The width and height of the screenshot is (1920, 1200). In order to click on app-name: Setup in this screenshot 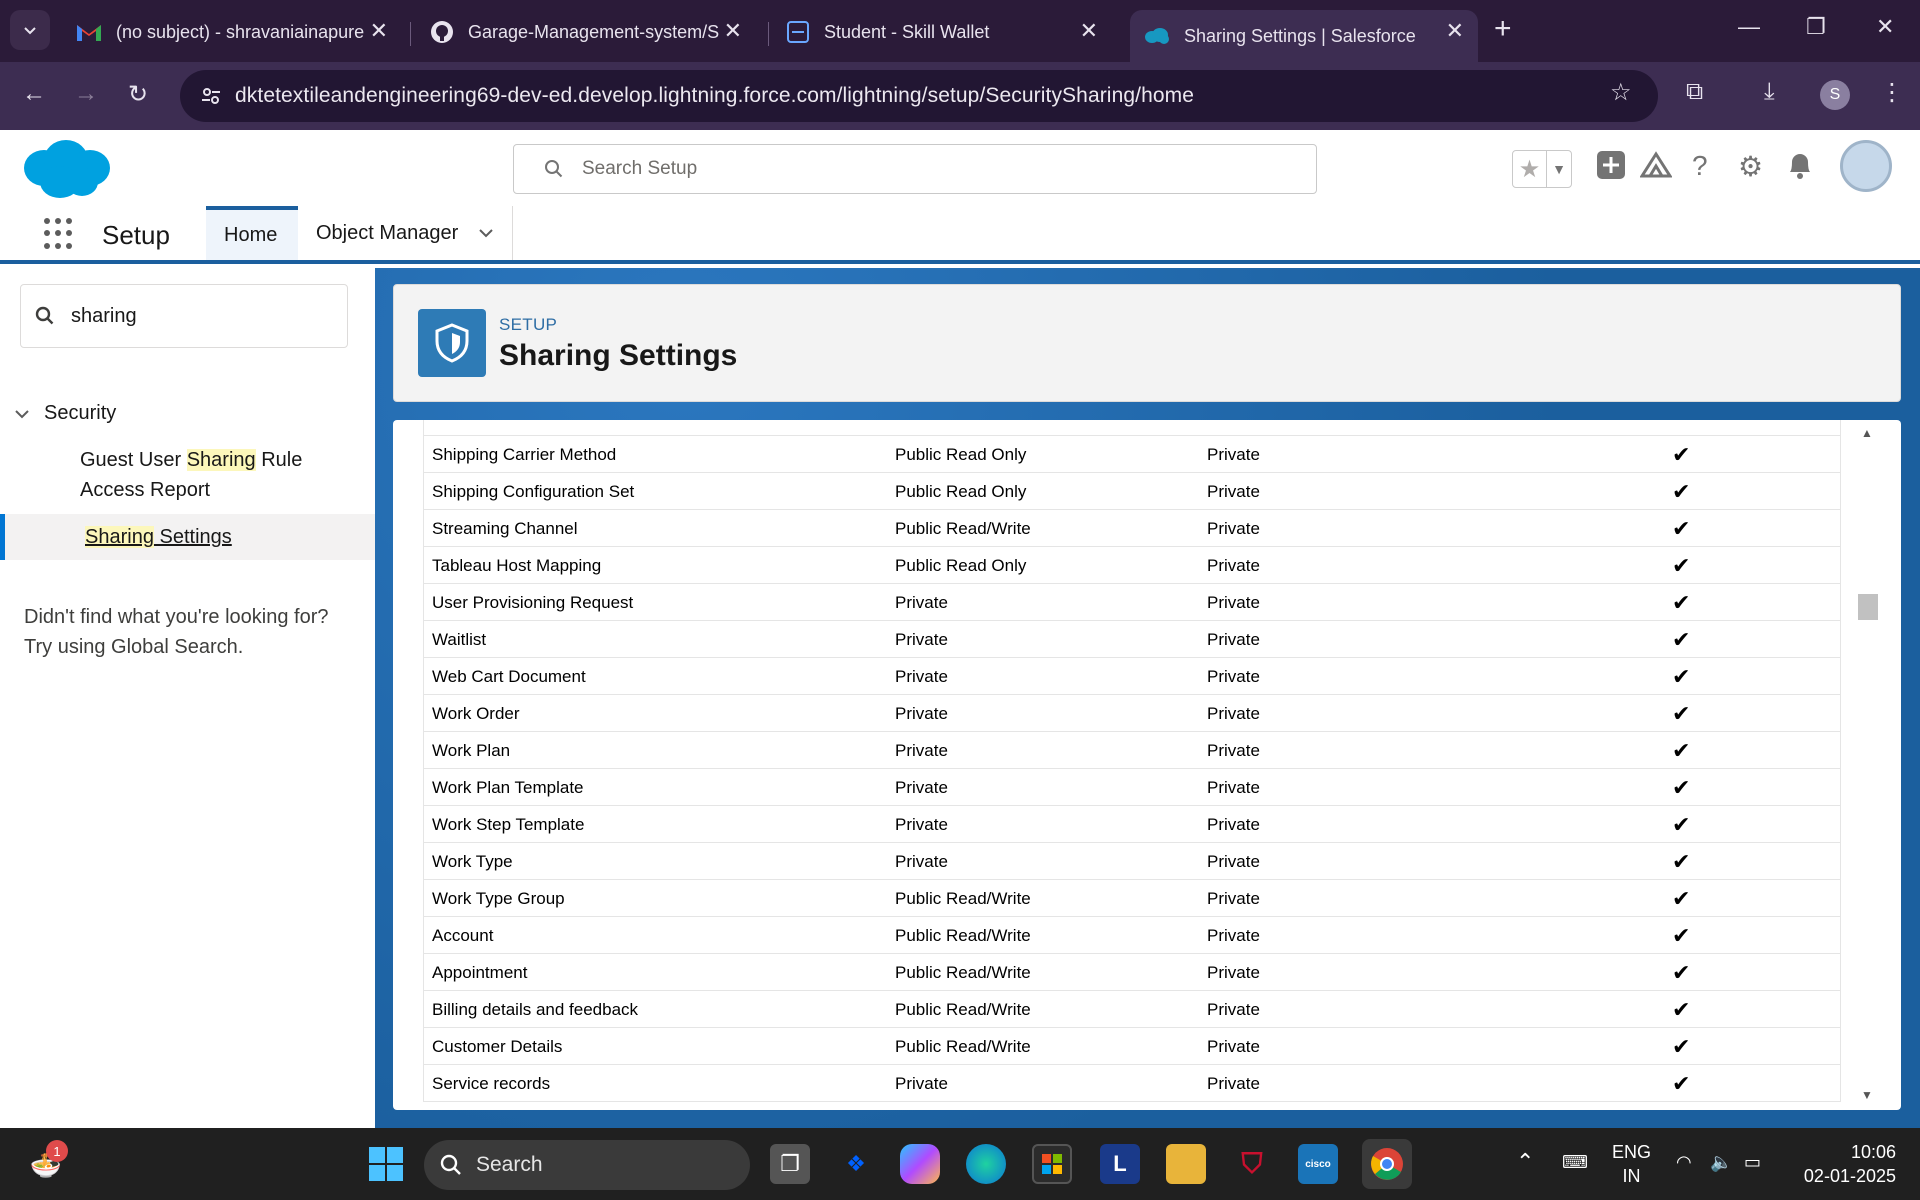, I will do `click(136, 235)`.